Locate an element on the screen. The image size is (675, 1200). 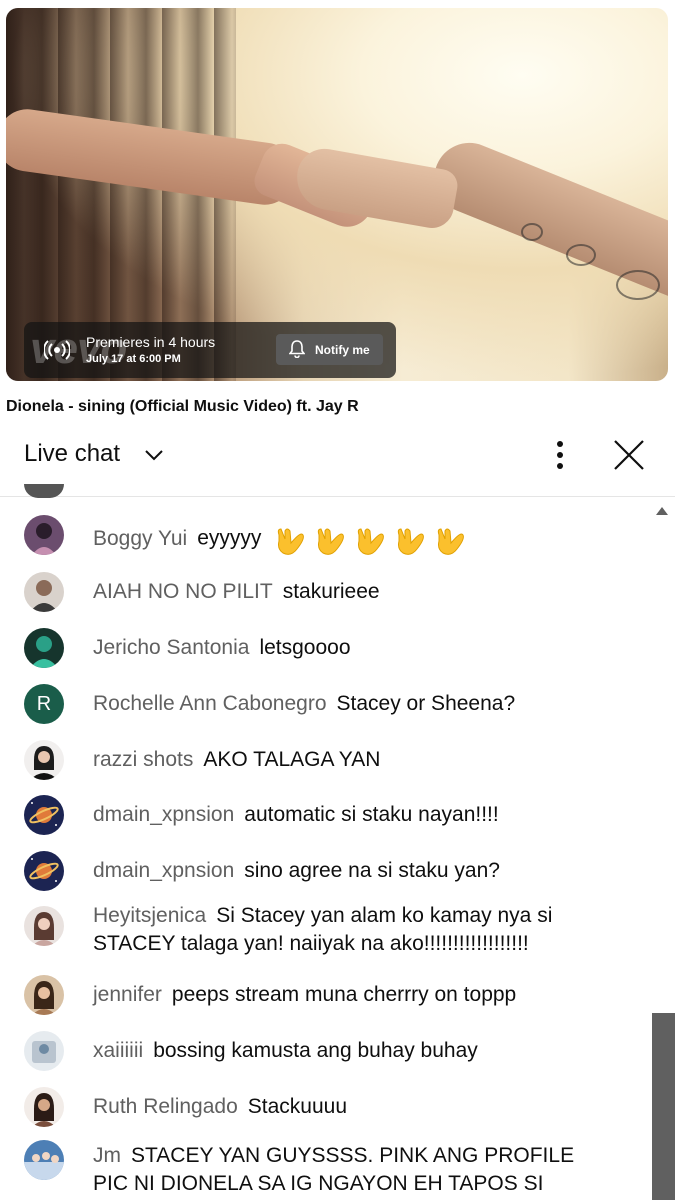
message-text: Jericho Santonia letsgoooo is located at coordinates (353, 648).